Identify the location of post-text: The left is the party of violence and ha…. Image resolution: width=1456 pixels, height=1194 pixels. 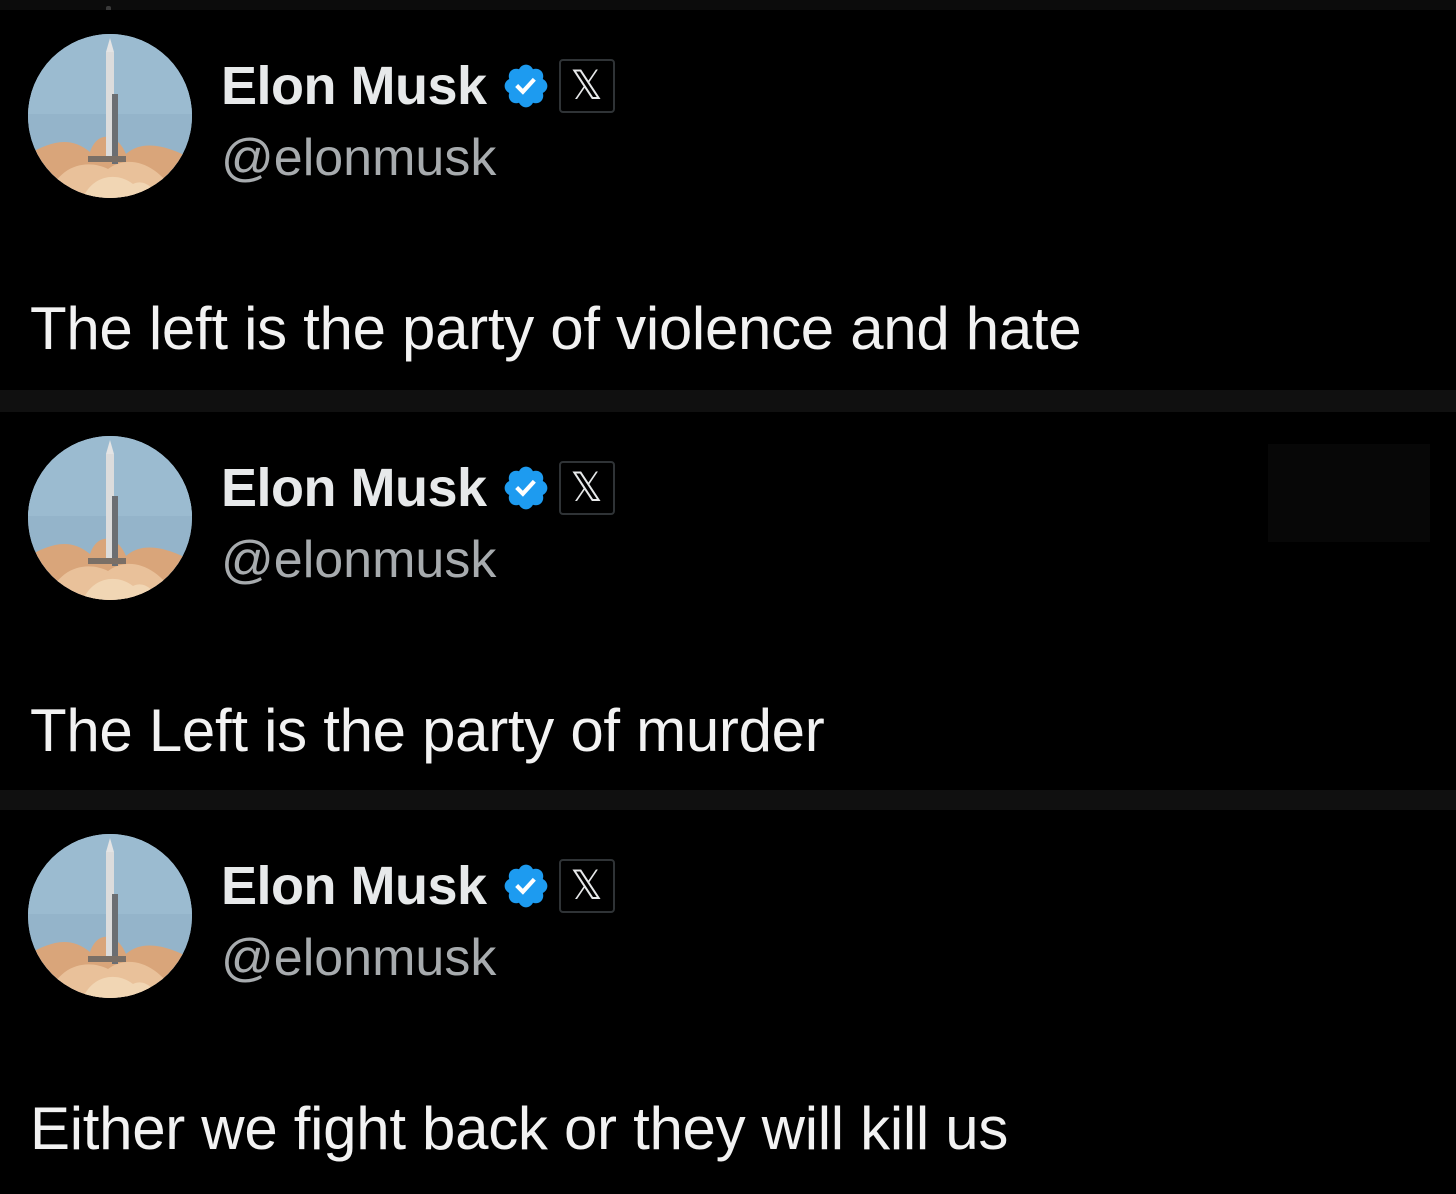
(556, 328).